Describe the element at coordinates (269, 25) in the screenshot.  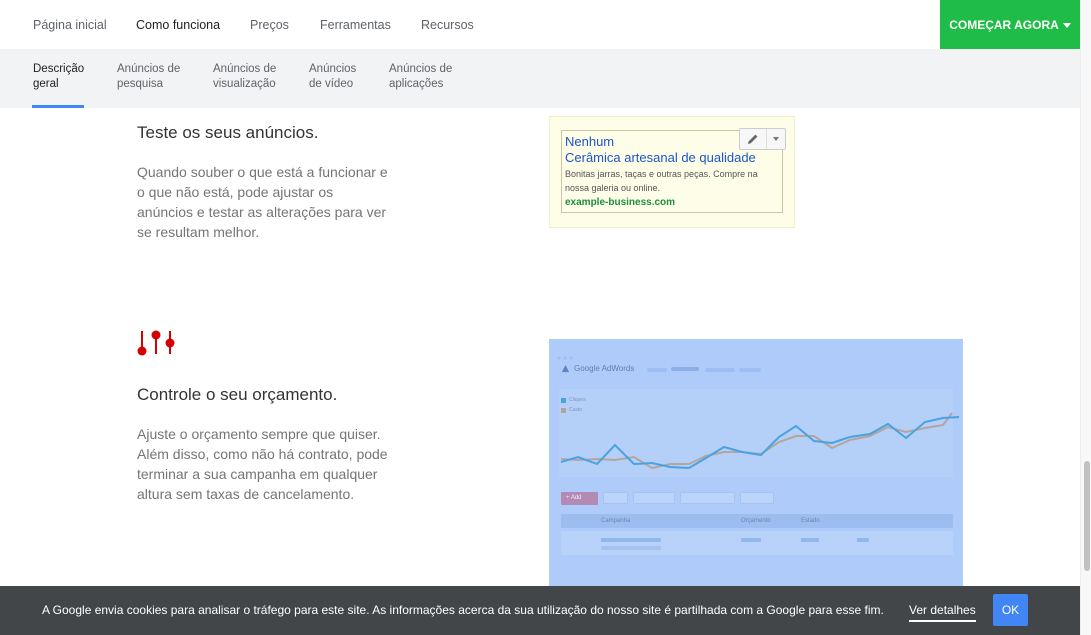
I see `nav-pricing: Preços` at that location.